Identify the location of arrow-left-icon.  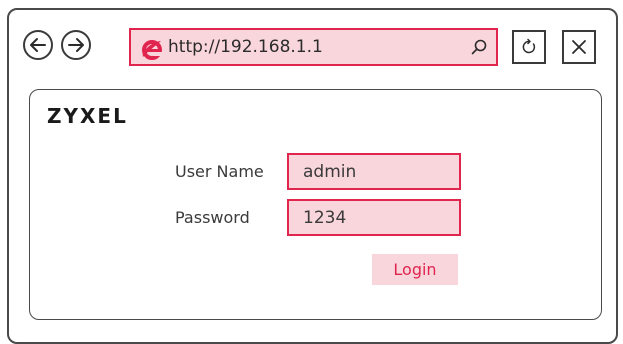
(38, 45).